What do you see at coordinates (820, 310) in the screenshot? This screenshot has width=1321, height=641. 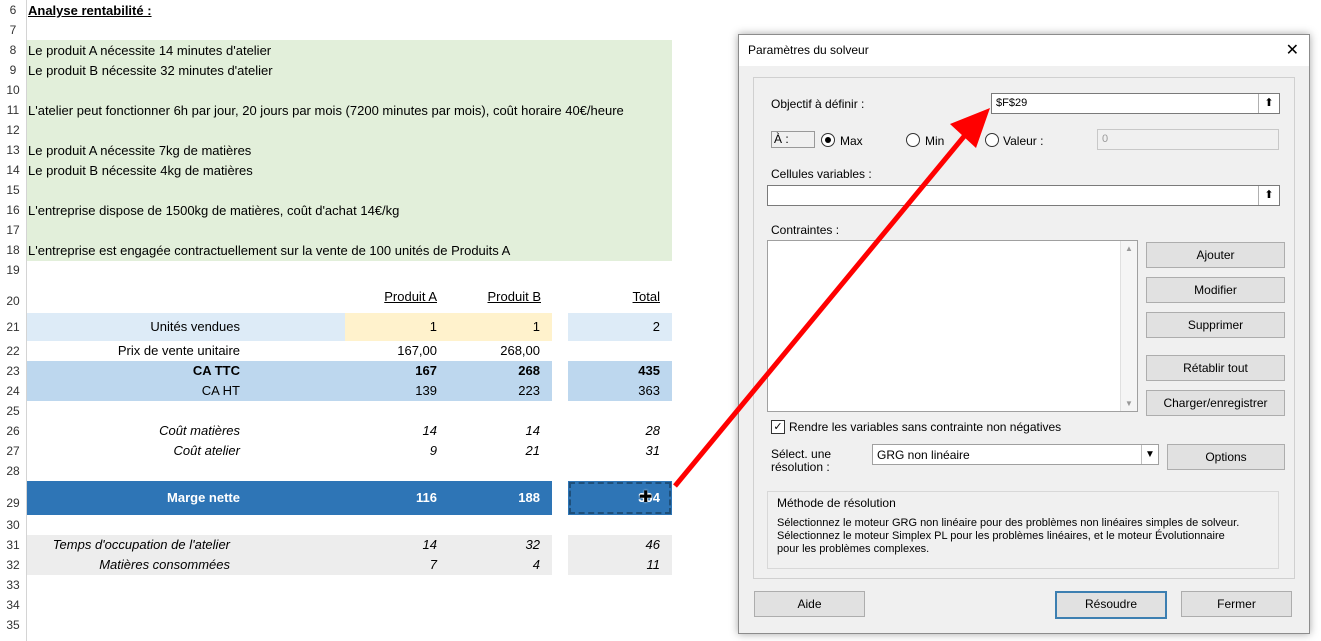 I see `arrow-shaft` at bounding box center [820, 310].